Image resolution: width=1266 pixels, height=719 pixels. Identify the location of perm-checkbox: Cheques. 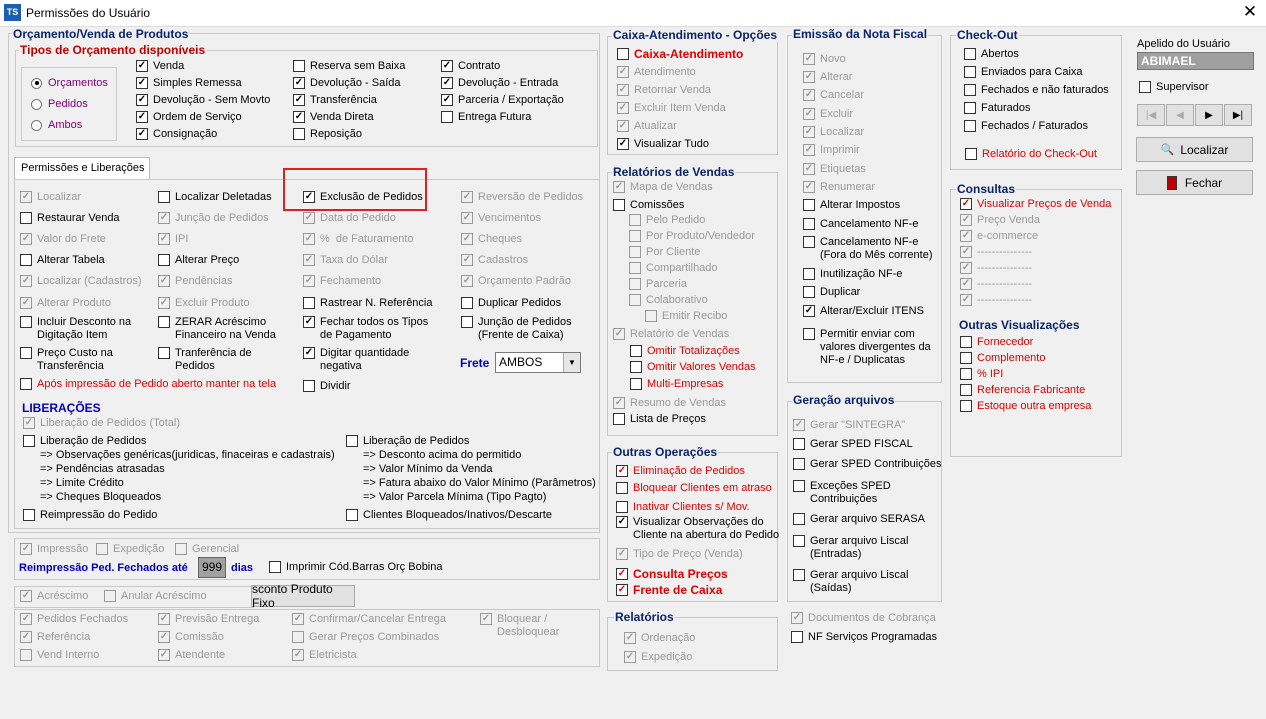
(491, 239).